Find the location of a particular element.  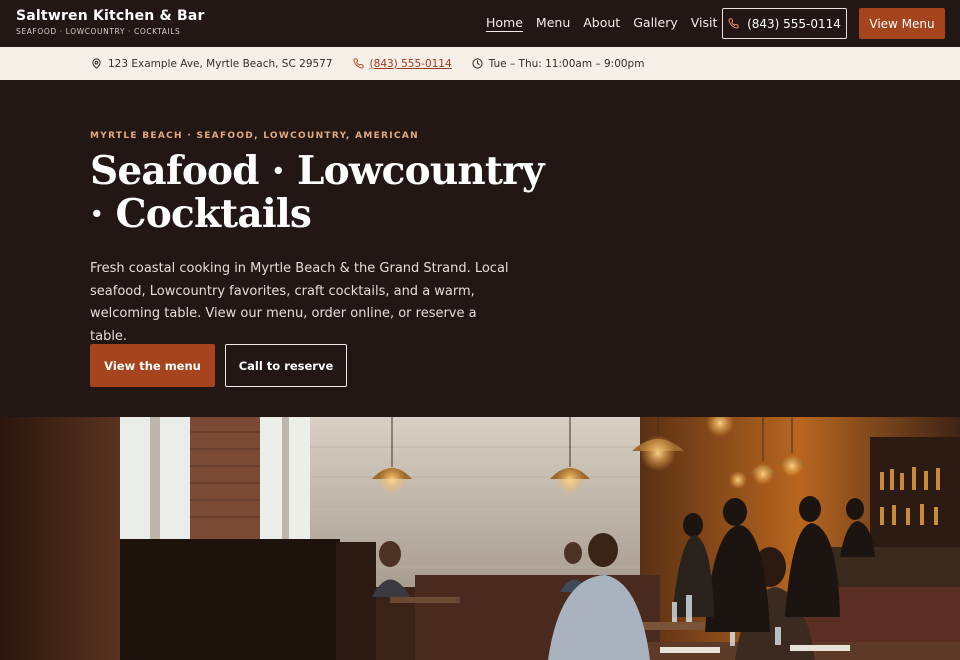

address-text: 123 Example Ave, Myrtle Beach, SC 29577 is located at coordinates (220, 63).